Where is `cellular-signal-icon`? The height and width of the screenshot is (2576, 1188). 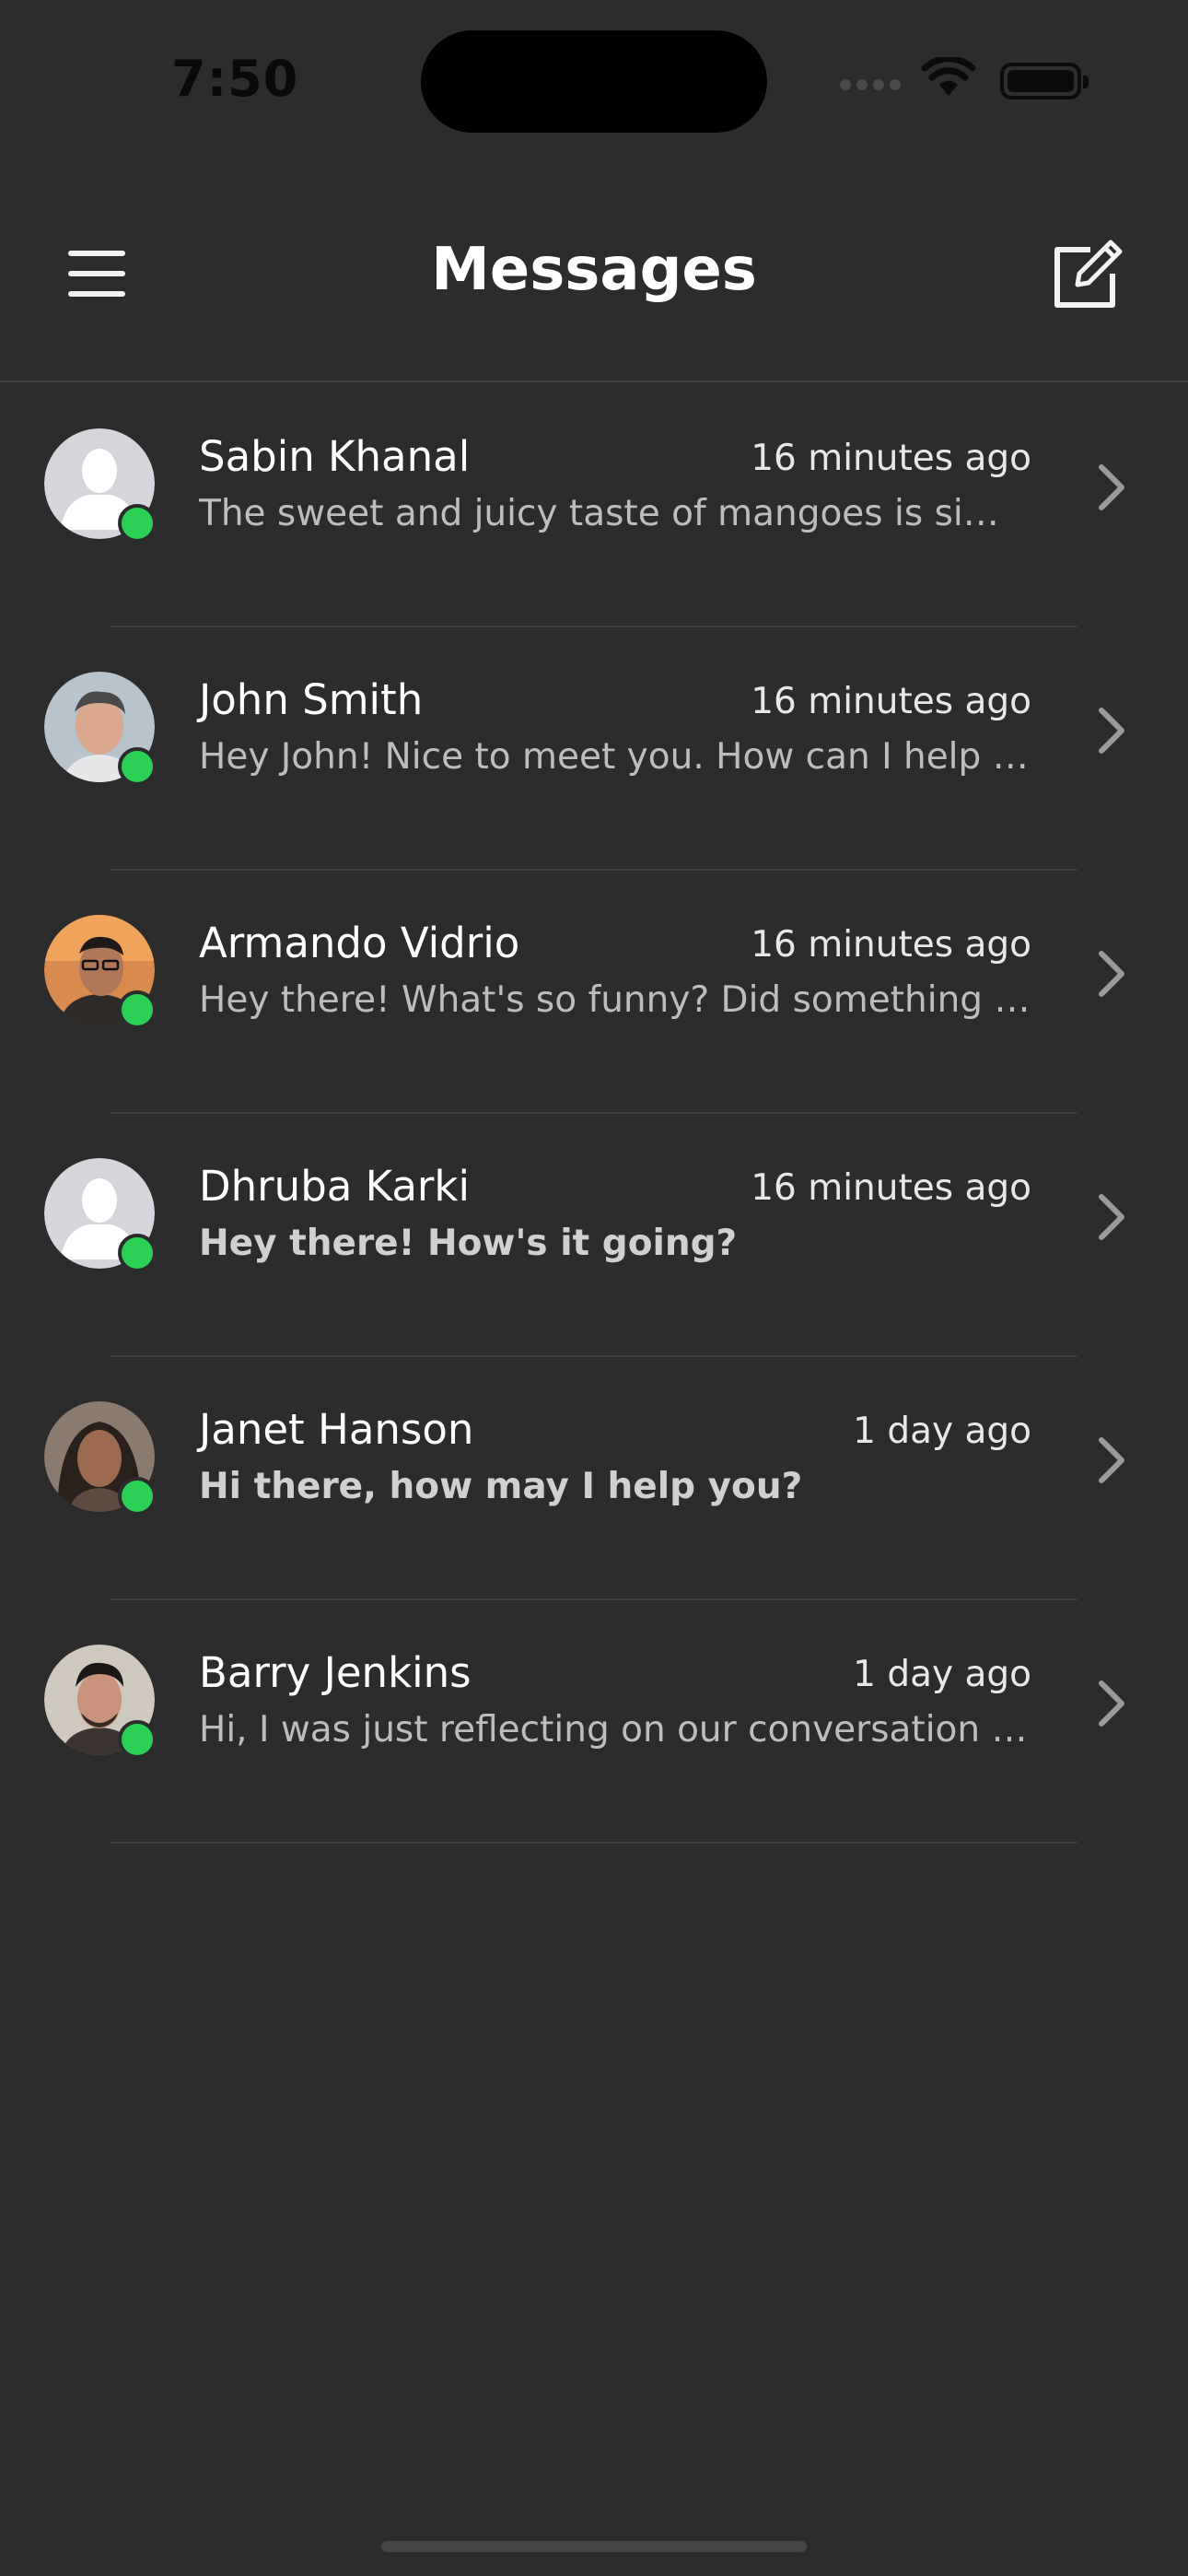
cellular-signal-icon is located at coordinates (870, 84).